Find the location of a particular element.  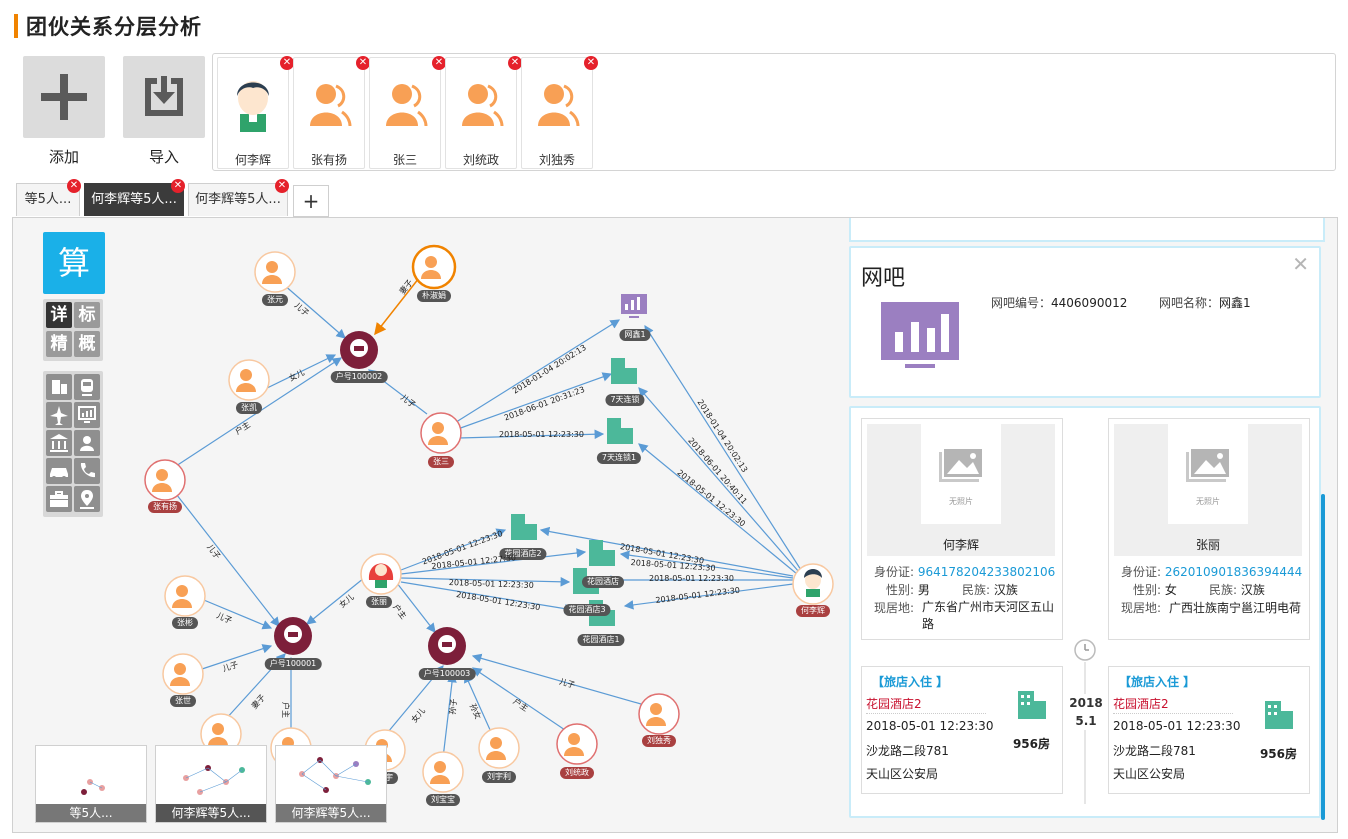

person-card: 张三 ✕ is located at coordinates (407, 112).